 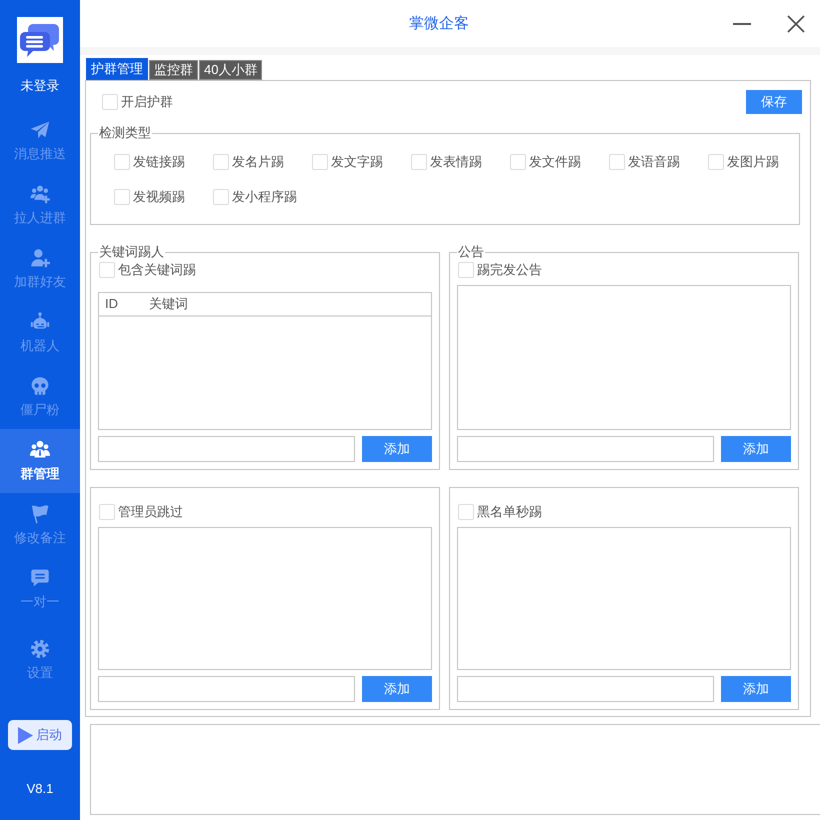 I want to click on checkbox-label: 发链接踢, so click(x=159, y=162).